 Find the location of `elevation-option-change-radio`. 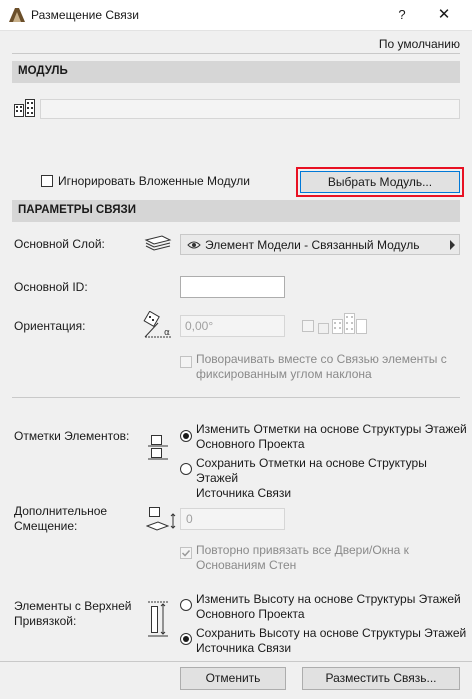

elevation-option-change-radio is located at coordinates (186, 436).